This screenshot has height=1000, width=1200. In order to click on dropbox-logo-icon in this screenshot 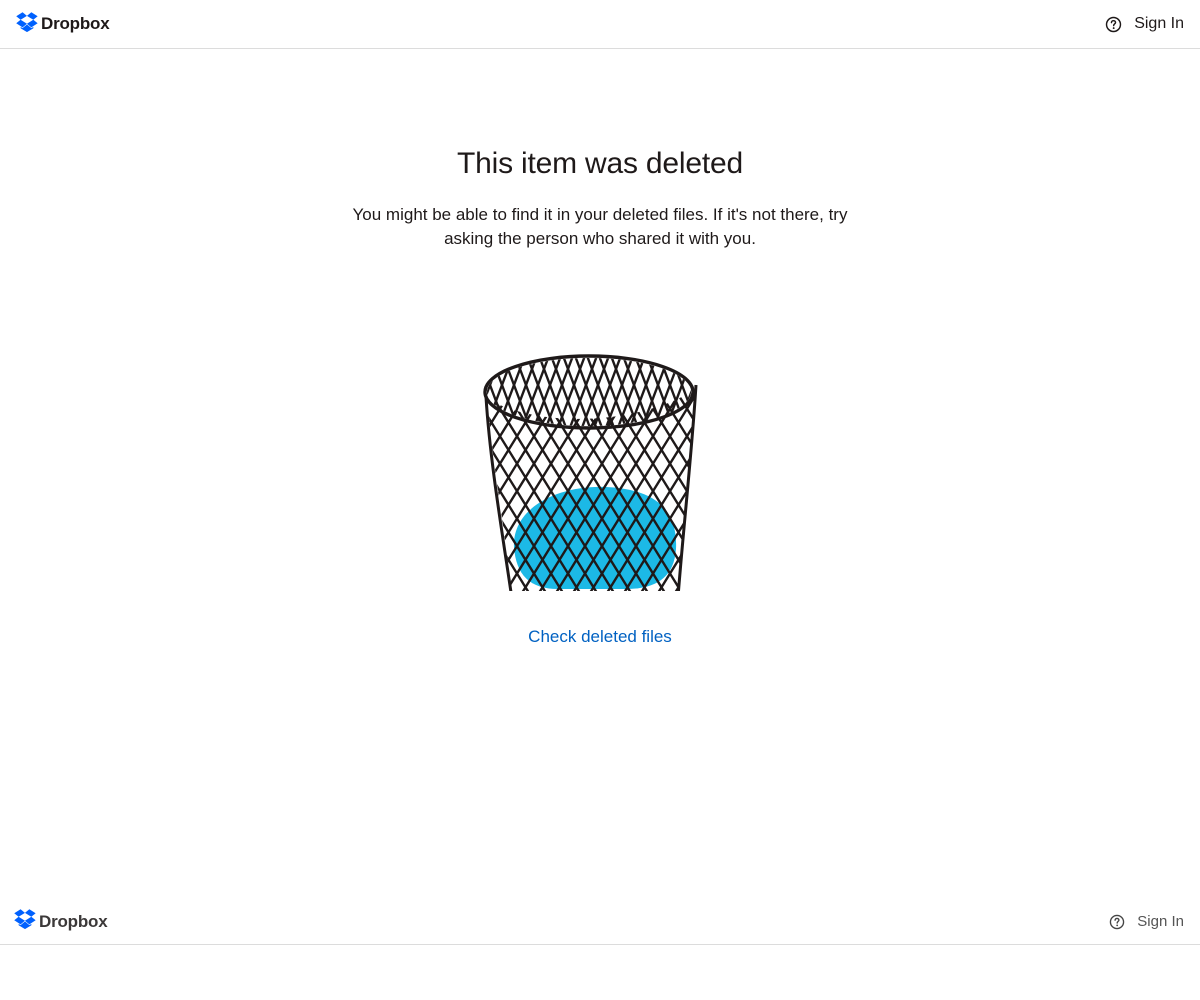, I will do `click(27, 24)`.